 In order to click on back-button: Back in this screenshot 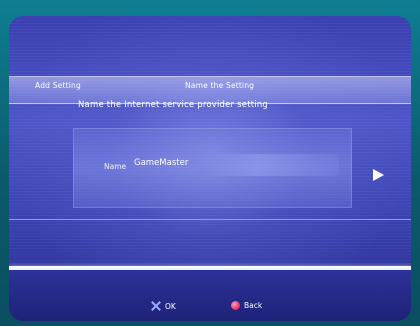, I will do `click(246, 305)`.